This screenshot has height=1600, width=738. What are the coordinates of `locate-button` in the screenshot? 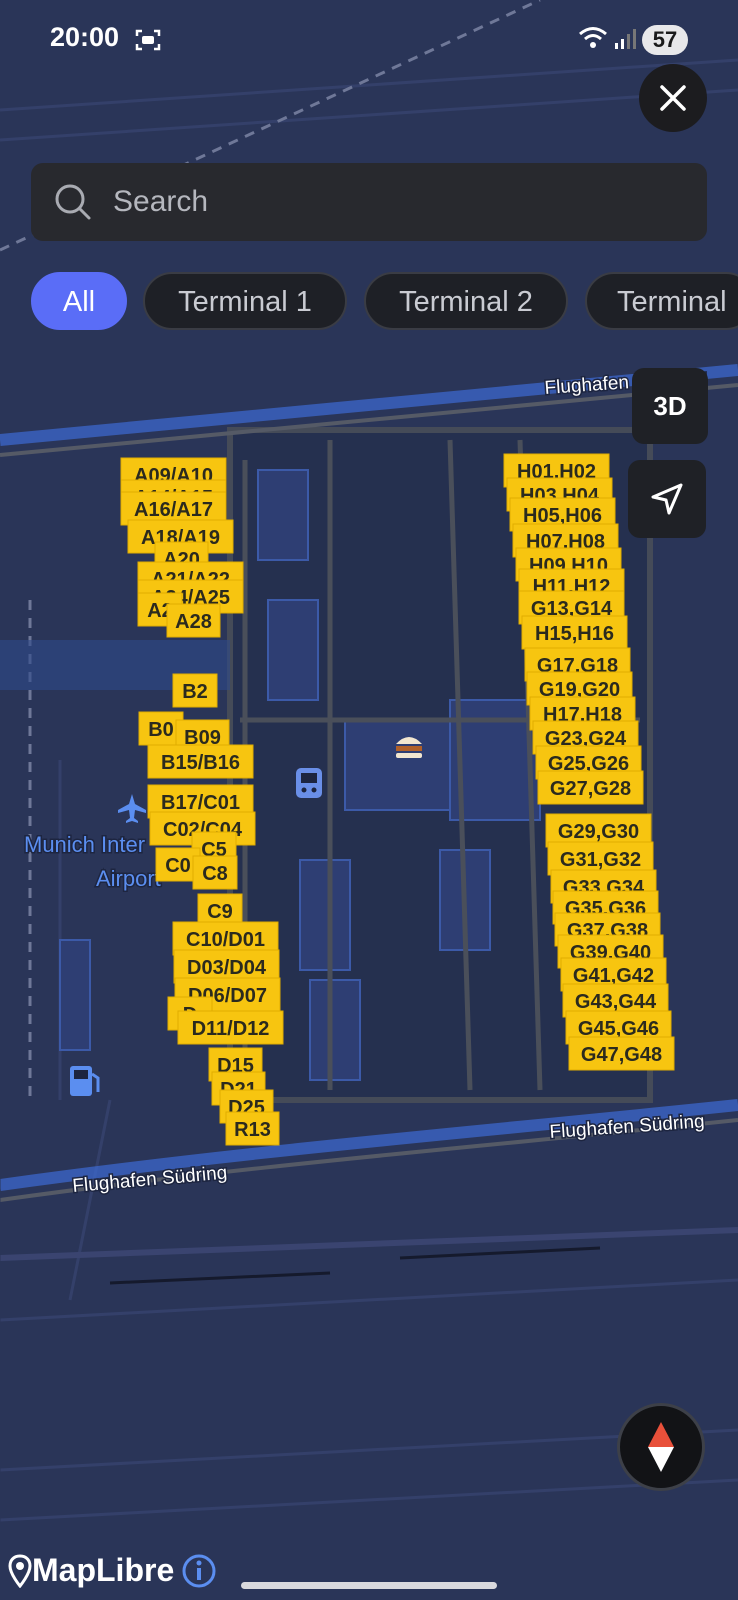 It's located at (667, 499).